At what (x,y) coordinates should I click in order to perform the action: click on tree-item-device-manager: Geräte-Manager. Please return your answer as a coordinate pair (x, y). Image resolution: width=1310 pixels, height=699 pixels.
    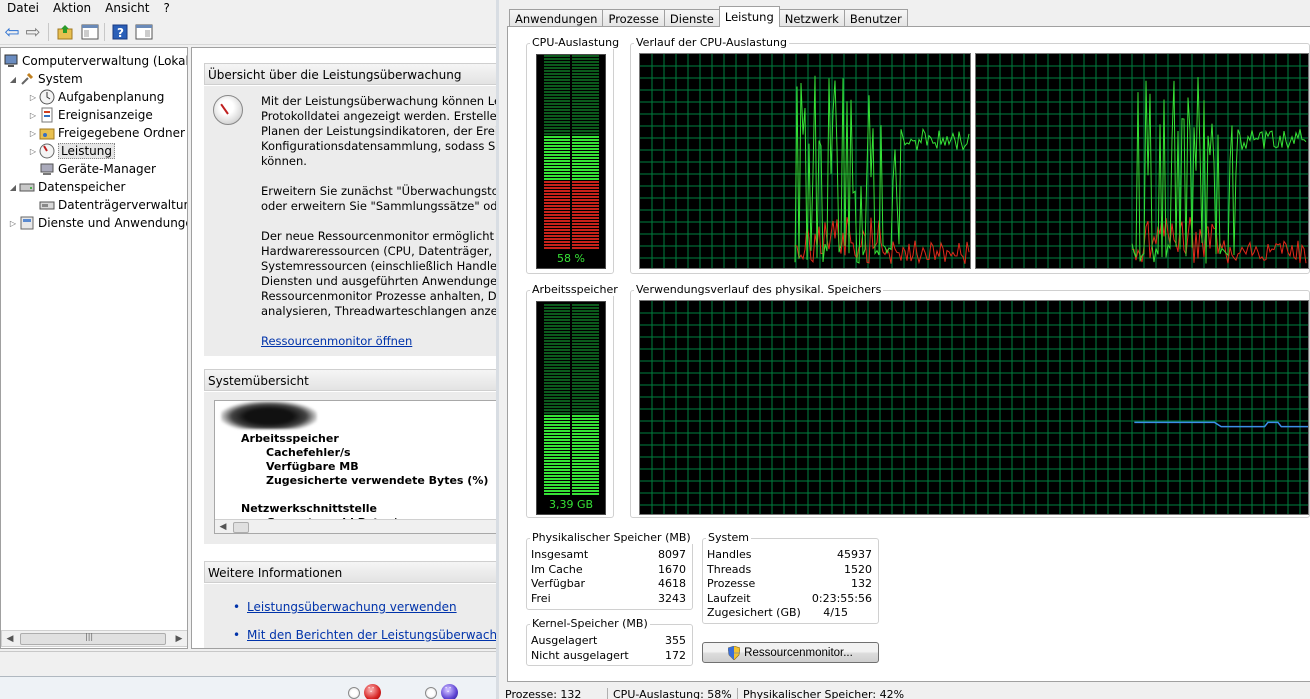
    Looking at the image, I should click on (97, 169).